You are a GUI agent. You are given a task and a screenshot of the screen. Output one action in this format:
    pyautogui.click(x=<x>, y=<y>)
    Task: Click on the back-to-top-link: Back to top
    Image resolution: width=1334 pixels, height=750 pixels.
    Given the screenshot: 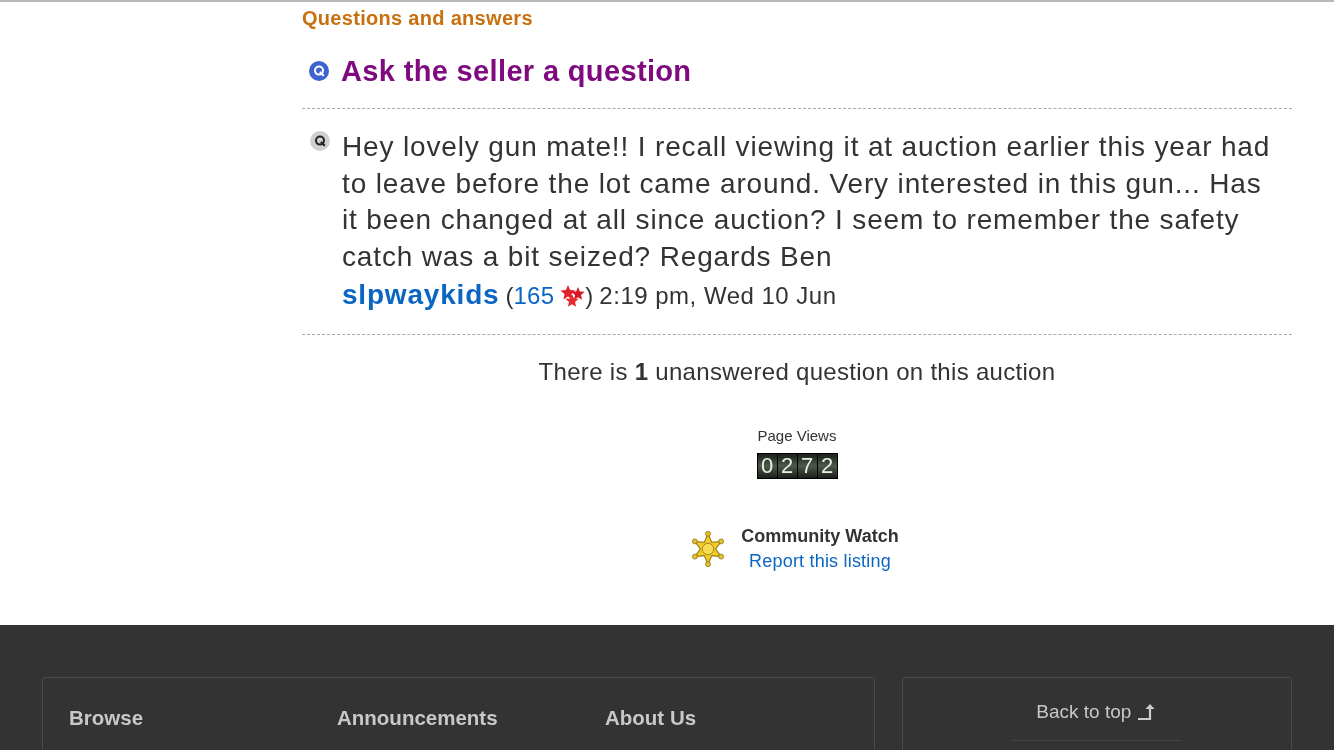 What is the action you would take?
    pyautogui.click(x=1097, y=712)
    